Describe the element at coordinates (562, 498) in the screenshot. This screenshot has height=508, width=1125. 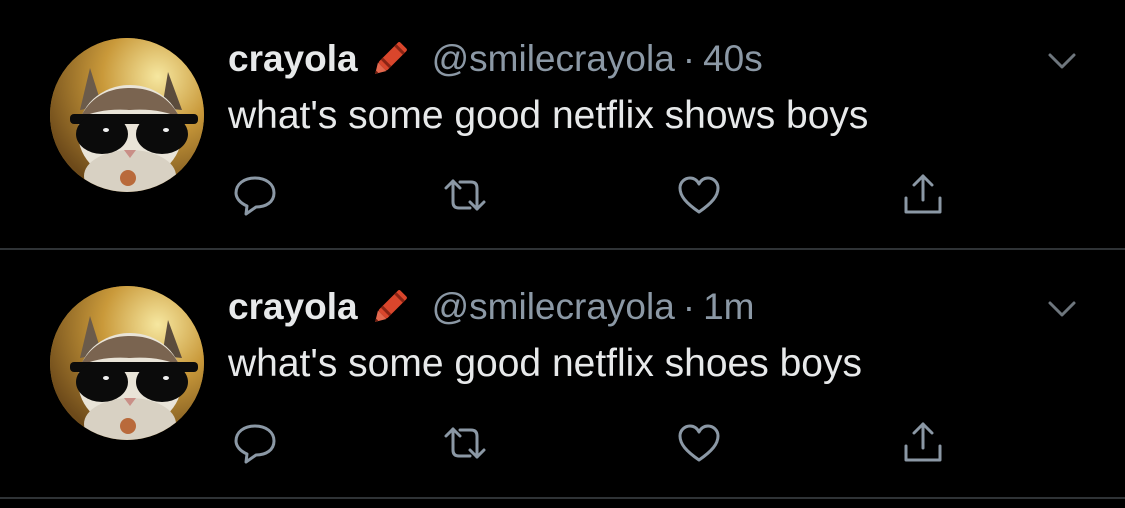
I see `divider` at that location.